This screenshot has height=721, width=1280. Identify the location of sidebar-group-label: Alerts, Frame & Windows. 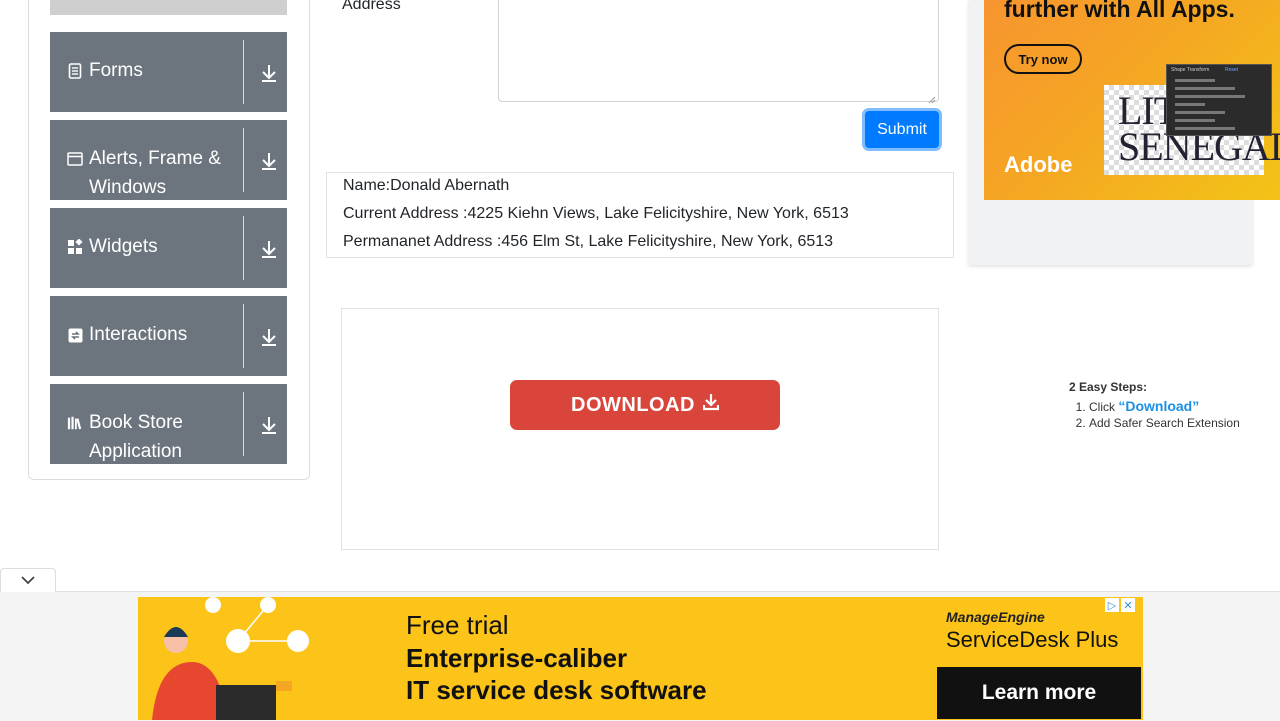
(155, 173).